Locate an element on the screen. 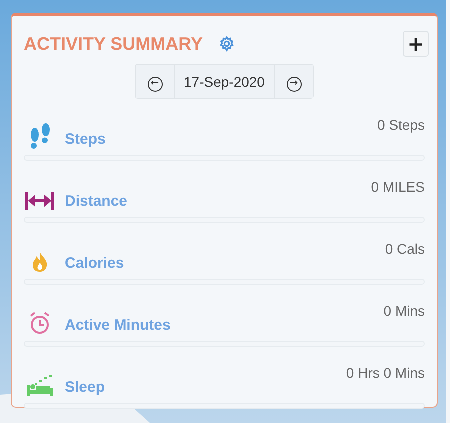  metric-value: 0 Hrs 0 Mins is located at coordinates (385, 372).